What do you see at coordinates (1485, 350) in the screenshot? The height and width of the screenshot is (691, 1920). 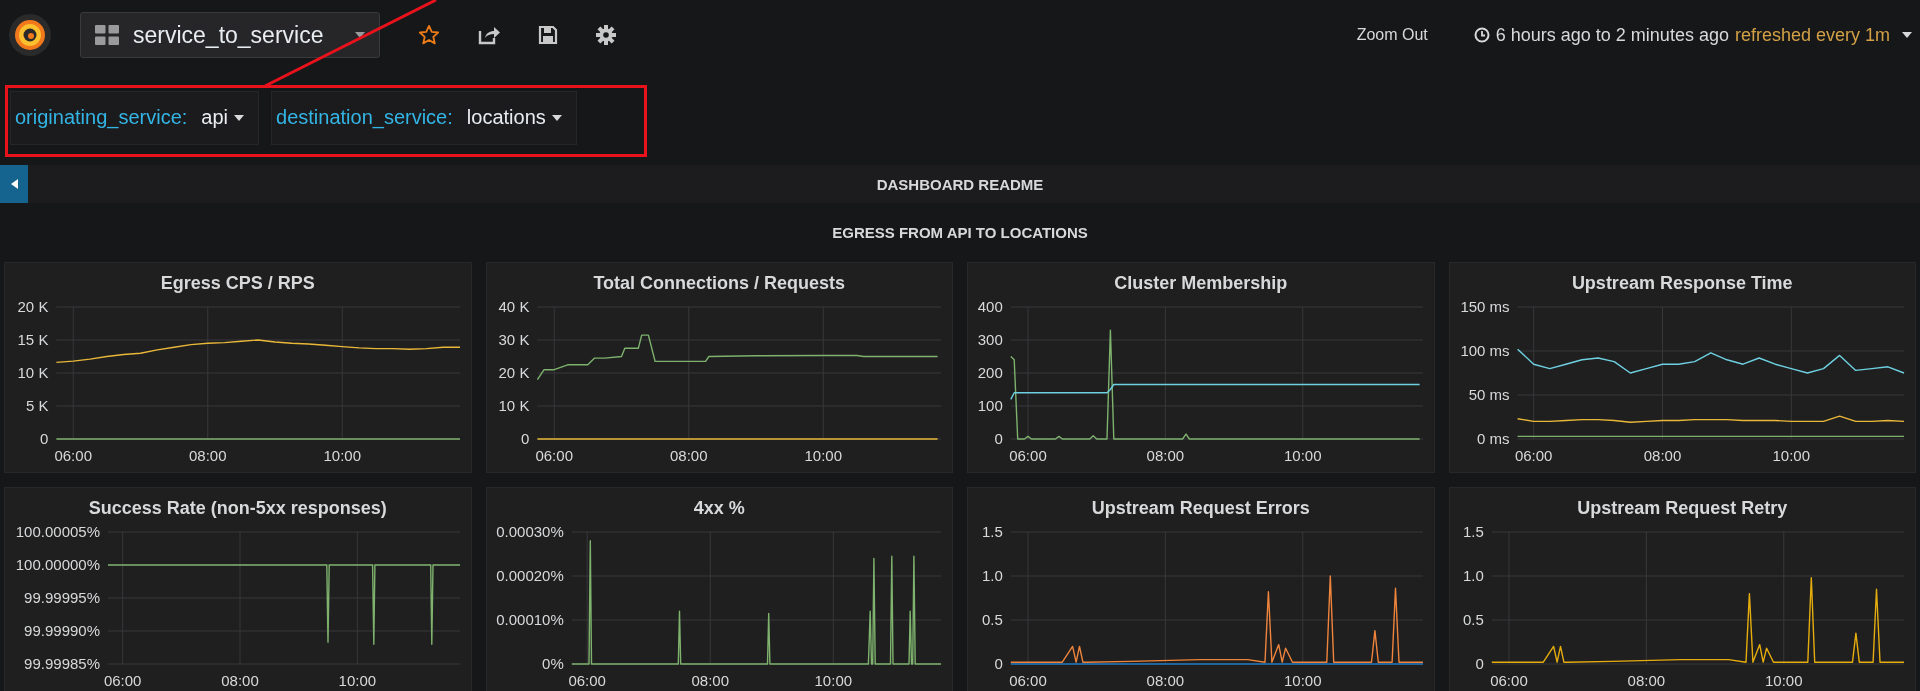 I see `y-tick-label: 100 ms` at bounding box center [1485, 350].